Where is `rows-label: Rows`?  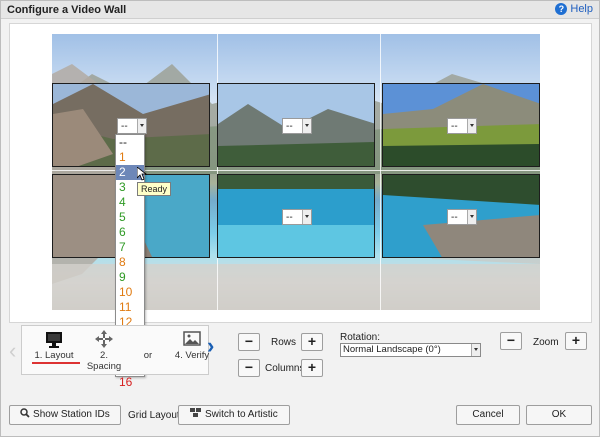
rows-label: Rows is located at coordinates (284, 342).